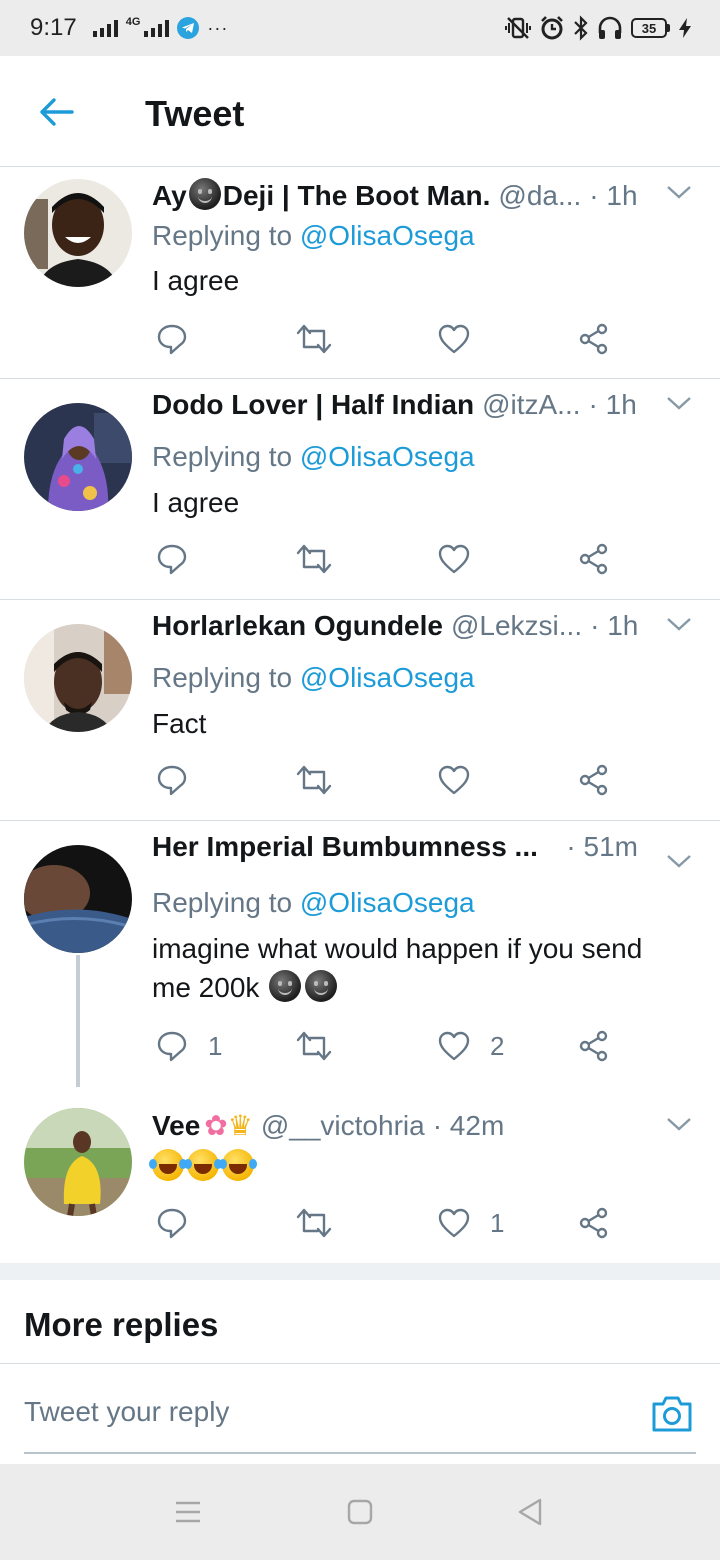 The image size is (720, 1560). I want to click on back-button, so click(56, 112).